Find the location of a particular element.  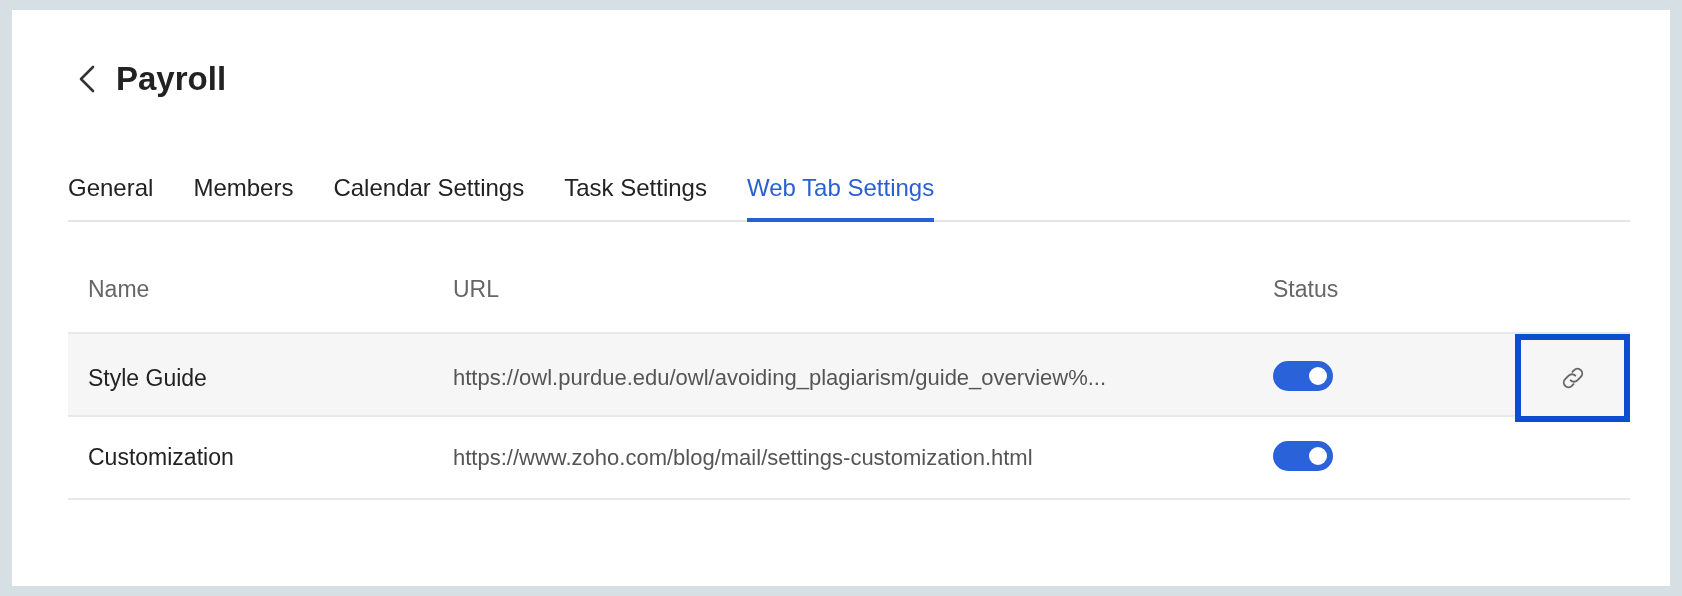

table-cell-text: Style Guide is located at coordinates (148, 378).